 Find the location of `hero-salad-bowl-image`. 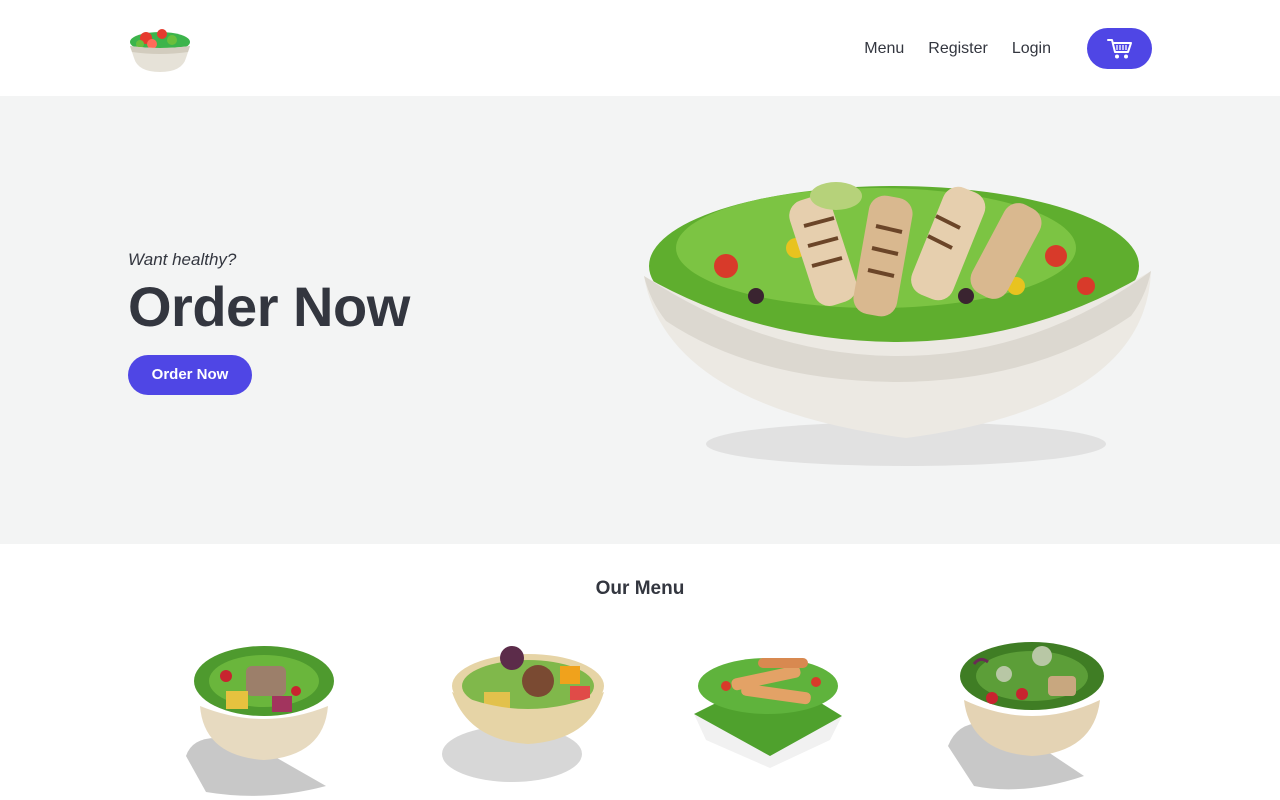

hero-salad-bowl-image is located at coordinates (897, 324).